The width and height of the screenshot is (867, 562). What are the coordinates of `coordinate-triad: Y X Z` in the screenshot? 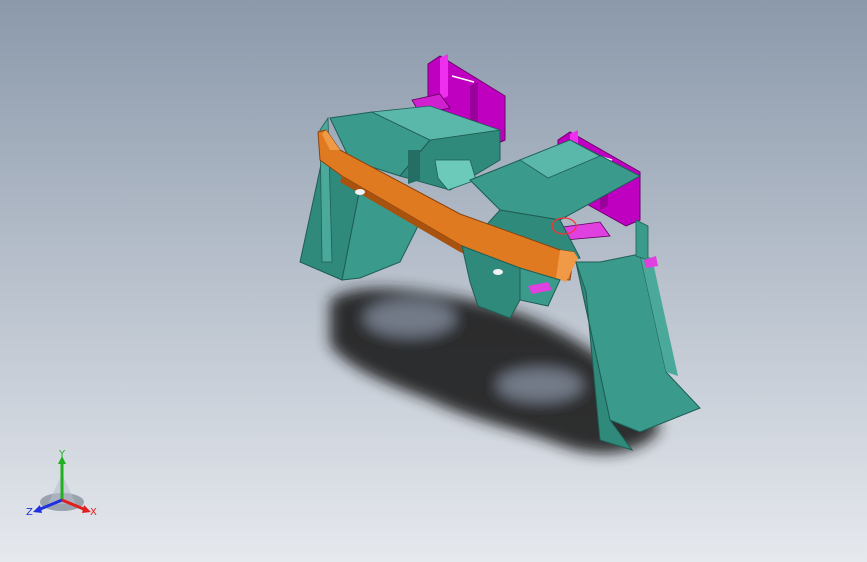 It's located at (61, 483).